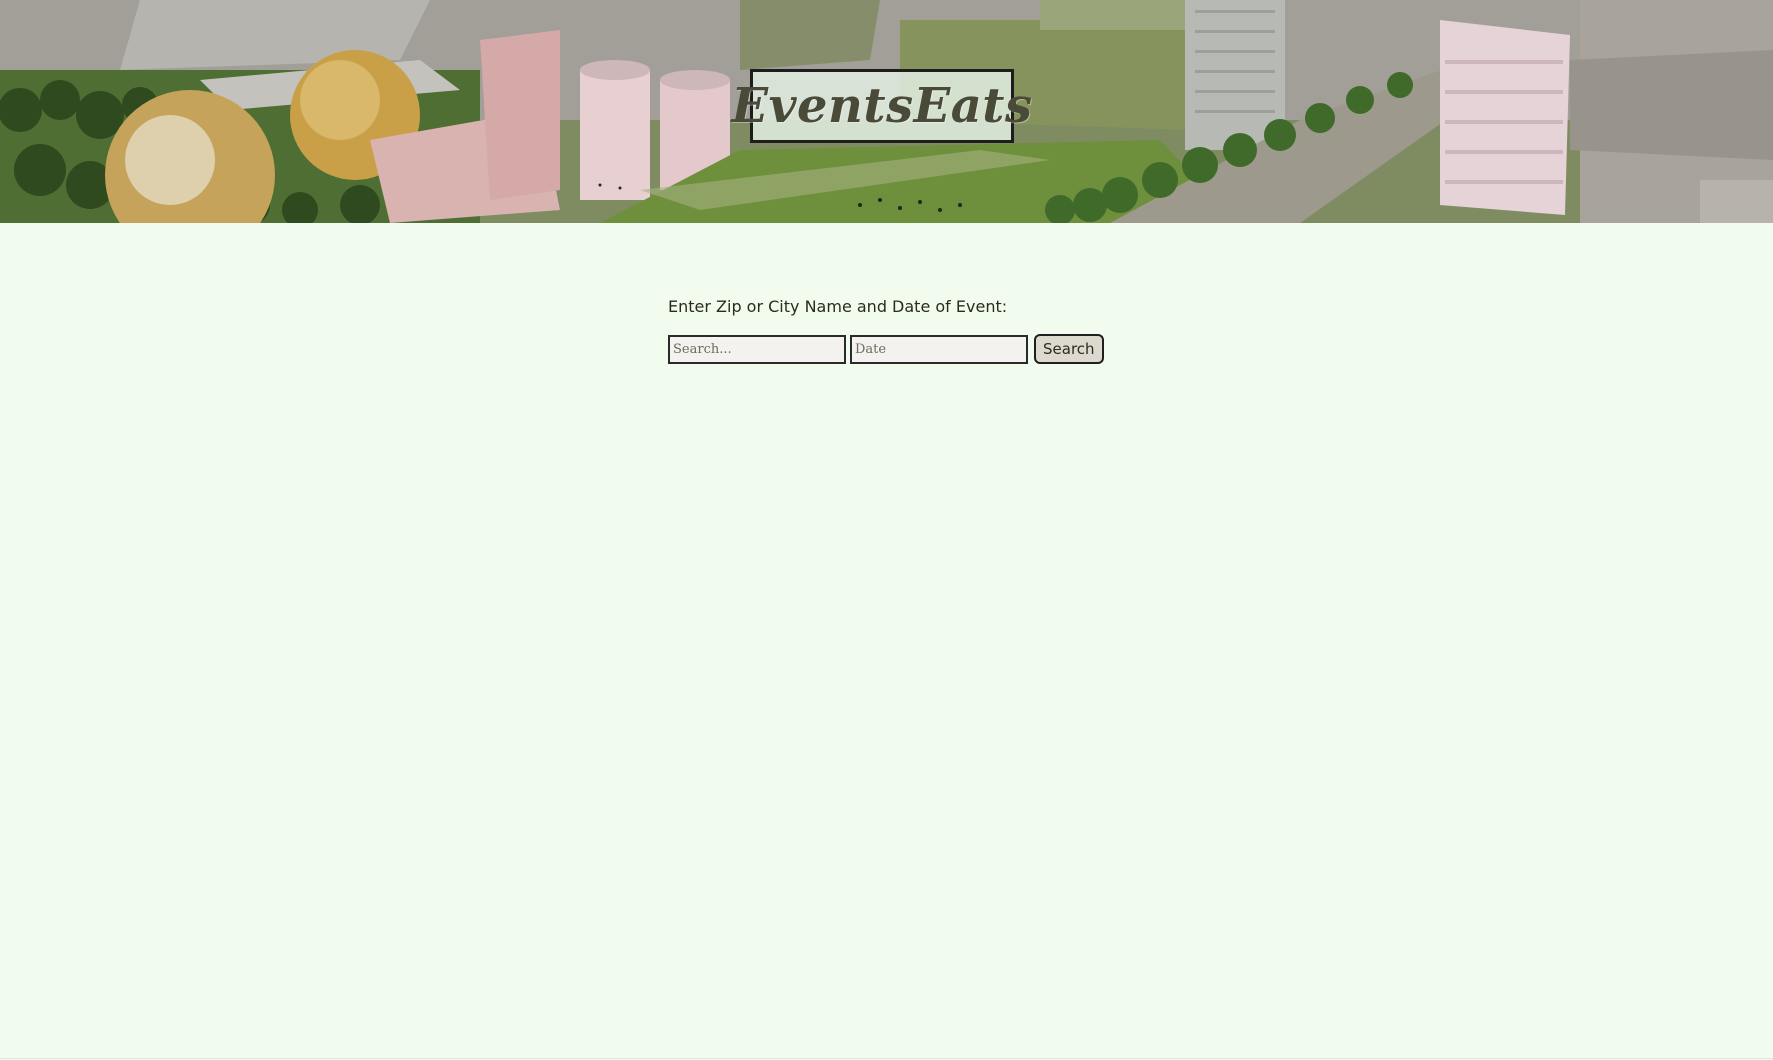 The height and width of the screenshot is (1060, 1773). Describe the element at coordinates (1069, 349) in the screenshot. I see `search-button: Search` at that location.